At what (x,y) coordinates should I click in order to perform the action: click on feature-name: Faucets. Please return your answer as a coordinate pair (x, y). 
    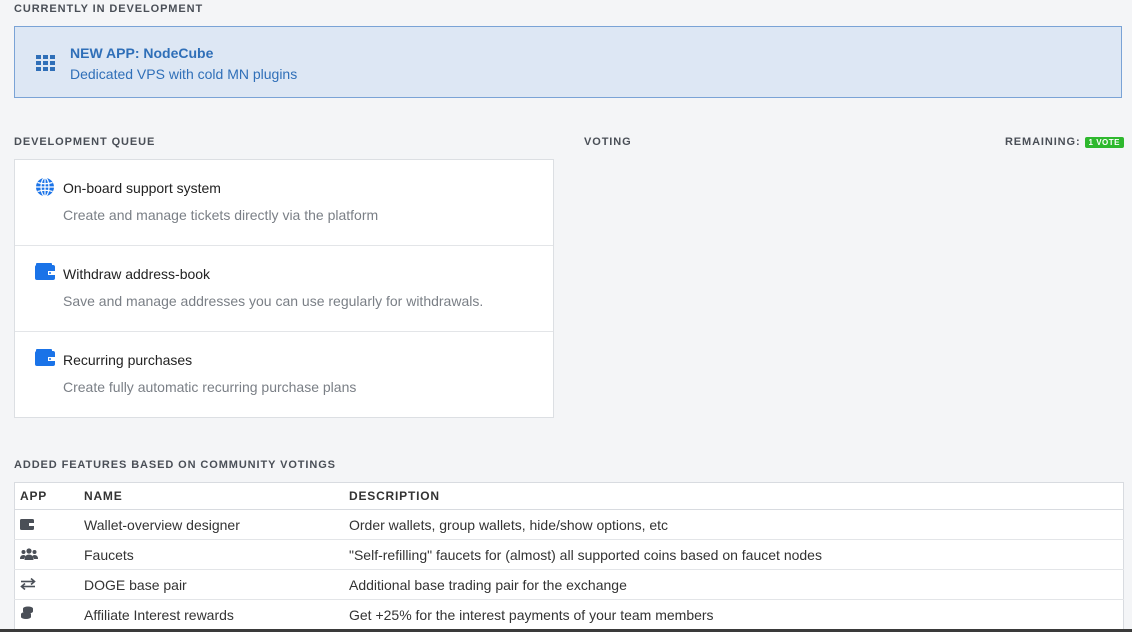
    Looking at the image, I should click on (211, 554).